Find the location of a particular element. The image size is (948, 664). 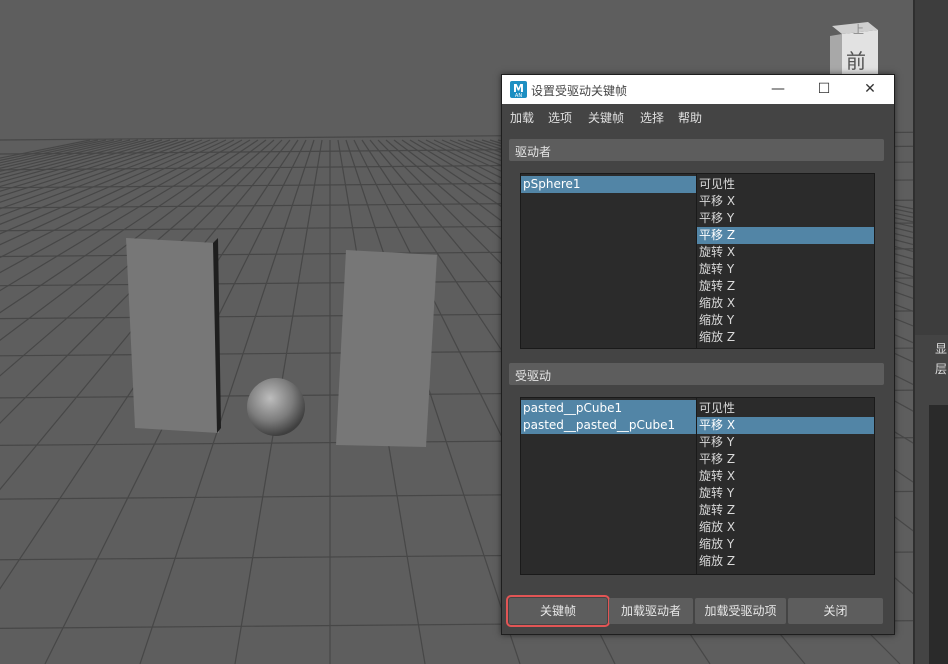

driver-object-item: pSphere1 is located at coordinates (608, 184).